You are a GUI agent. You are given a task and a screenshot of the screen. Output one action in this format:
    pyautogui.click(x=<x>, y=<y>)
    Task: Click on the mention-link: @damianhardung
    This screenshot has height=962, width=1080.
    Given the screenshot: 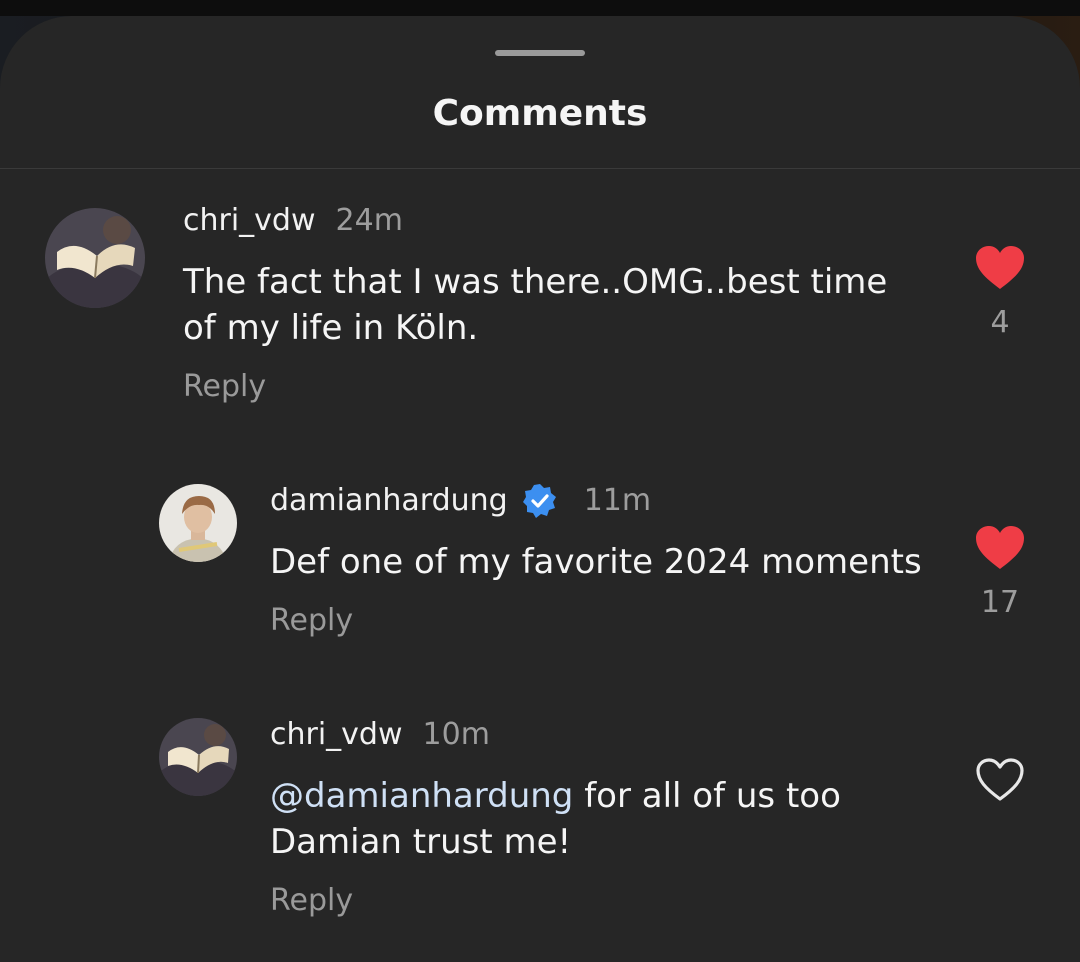 What is the action you would take?
    pyautogui.click(x=421, y=796)
    